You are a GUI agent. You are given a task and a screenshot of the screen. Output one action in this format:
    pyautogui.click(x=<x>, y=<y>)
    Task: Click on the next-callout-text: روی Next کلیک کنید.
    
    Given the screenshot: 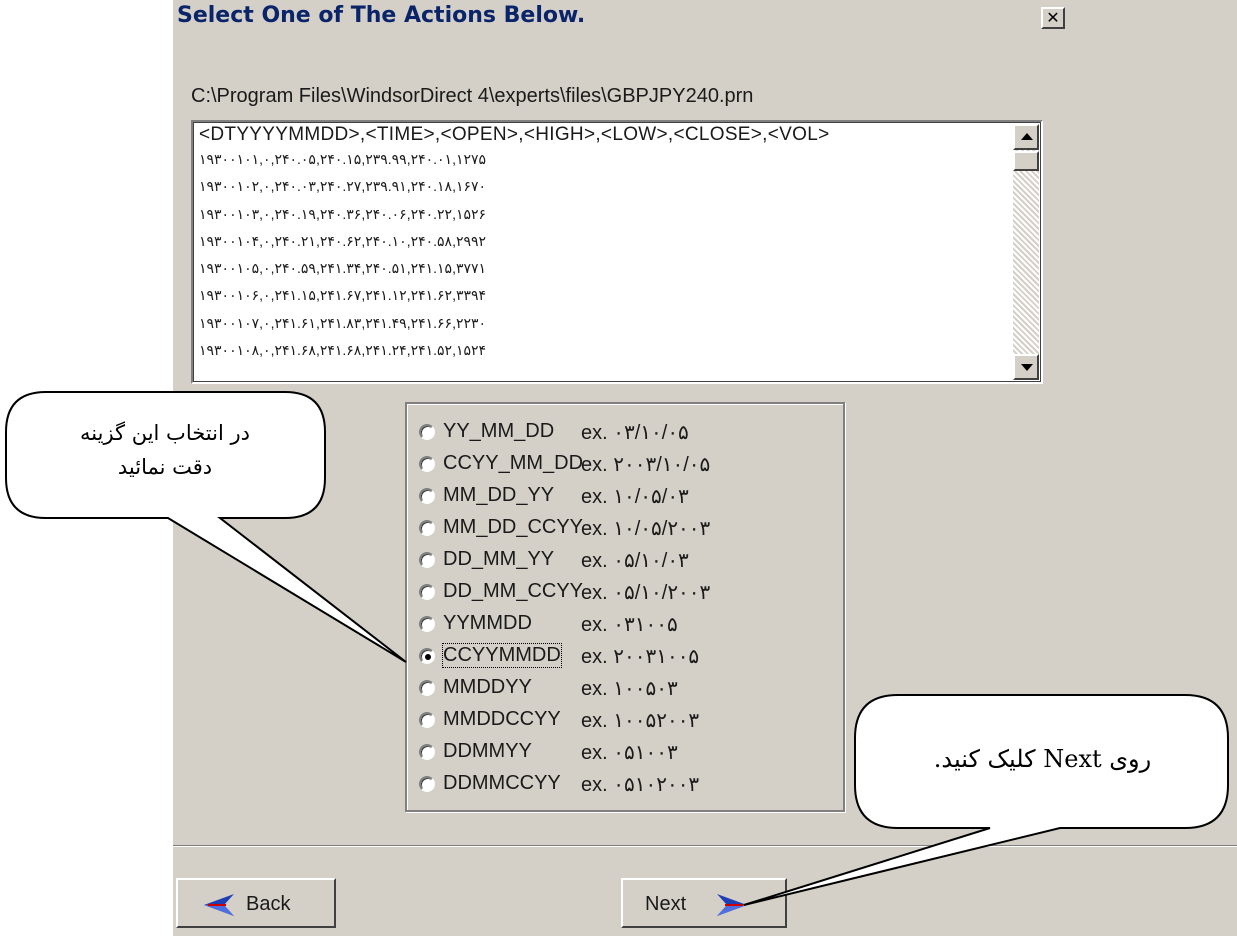 What is the action you would take?
    pyautogui.click(x=1042, y=759)
    